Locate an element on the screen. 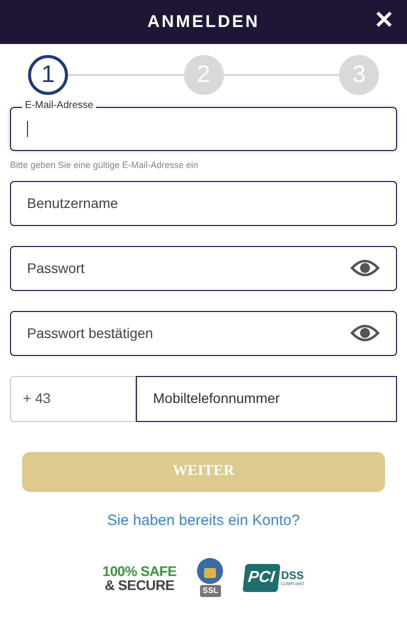 The height and width of the screenshot is (632, 407). step-indicator: 1 is located at coordinates (48, 75).